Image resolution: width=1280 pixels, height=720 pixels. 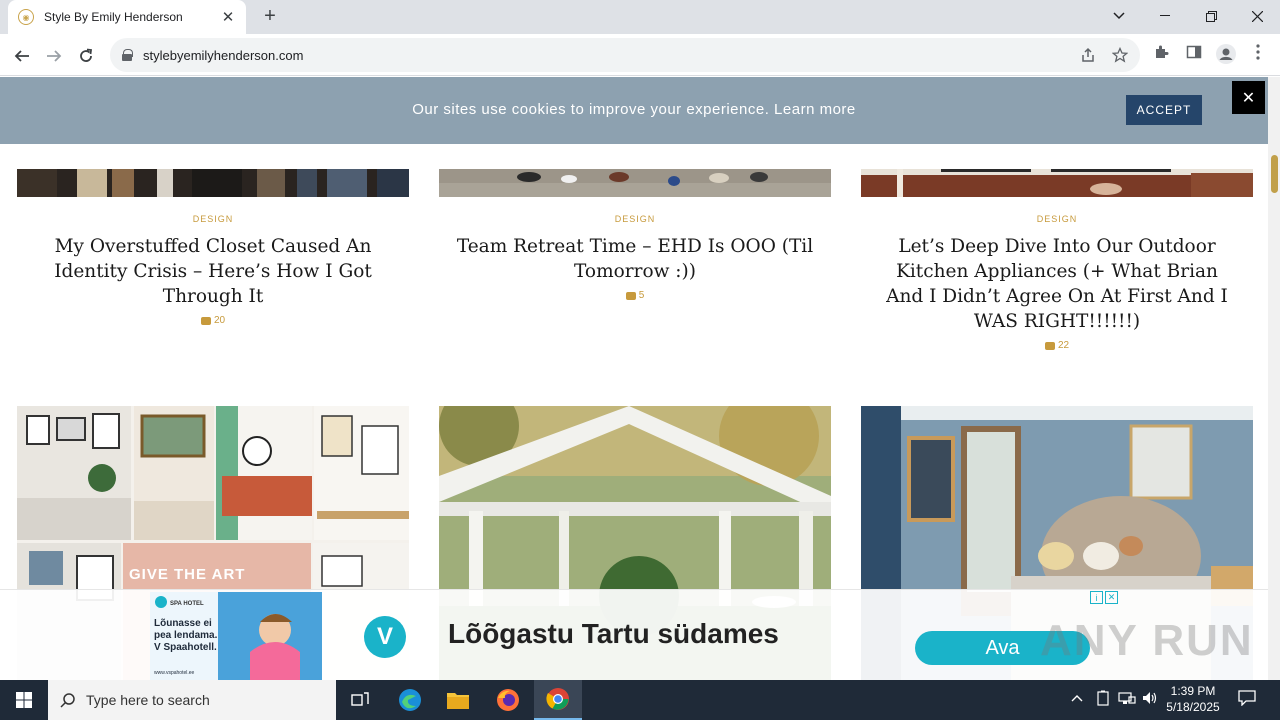 I want to click on ad-logo-icon: V, so click(x=385, y=637).